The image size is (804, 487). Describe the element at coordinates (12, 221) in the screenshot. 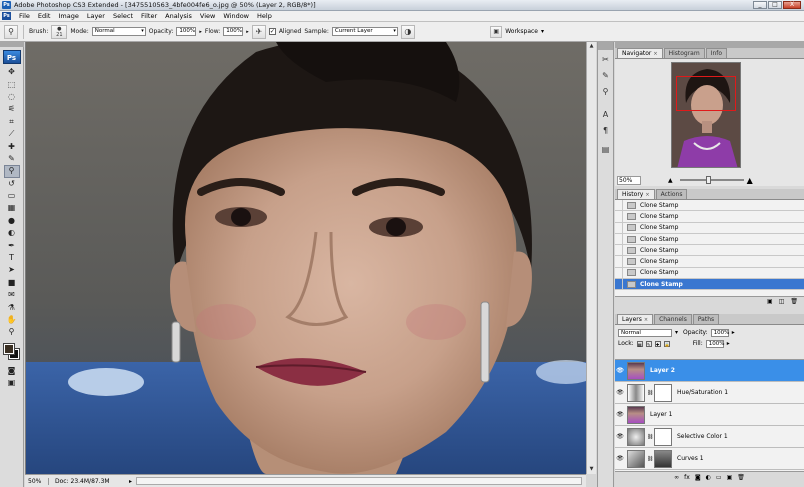

I see `blur-tool-icon: ●` at that location.